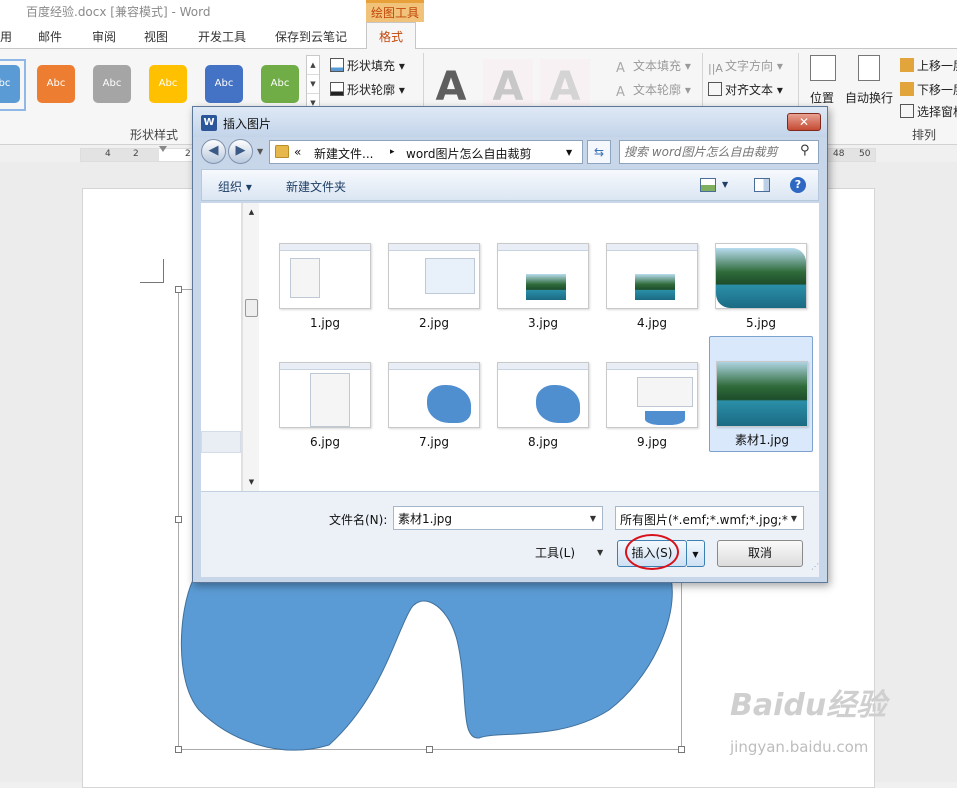 This screenshot has width=957, height=788. What do you see at coordinates (488, 518) in the screenshot?
I see `filename-input` at bounding box center [488, 518].